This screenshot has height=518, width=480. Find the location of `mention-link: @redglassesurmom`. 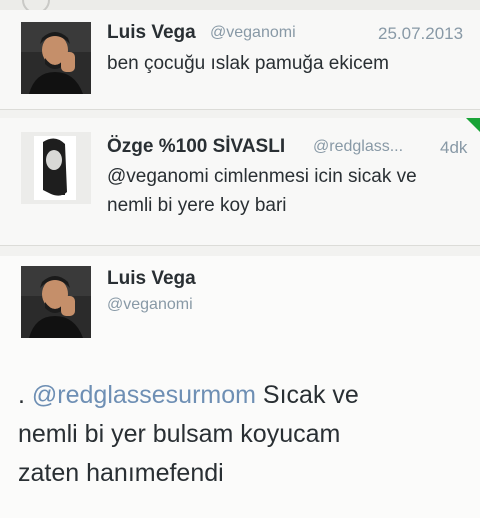

mention-link: @redglassesurmom is located at coordinates (144, 395).